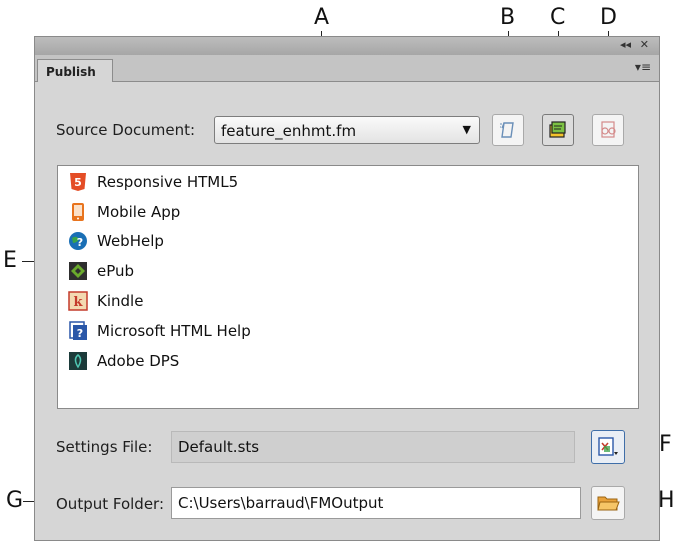 The image size is (675, 542). Describe the element at coordinates (289, 131) in the screenshot. I see `source-document-value: feature_enhmt.fm` at that location.